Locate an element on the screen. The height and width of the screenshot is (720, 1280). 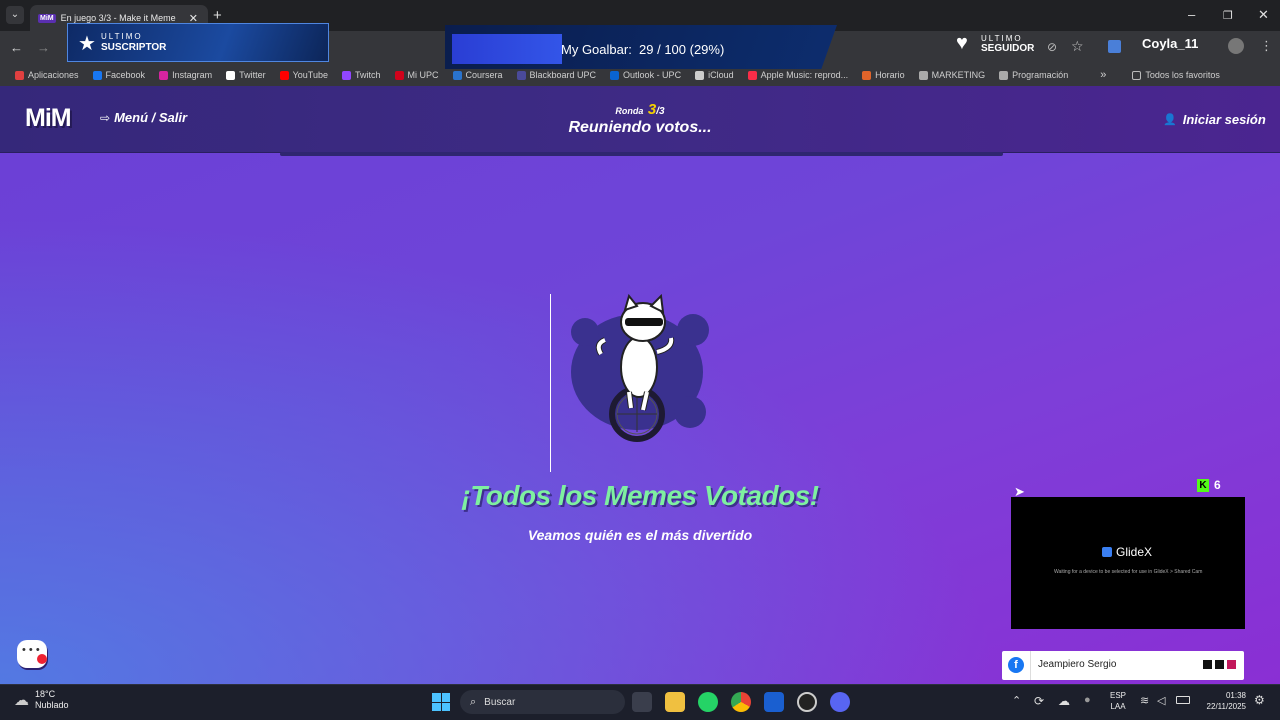
star-icon: ★ is located at coordinates (87, 44).